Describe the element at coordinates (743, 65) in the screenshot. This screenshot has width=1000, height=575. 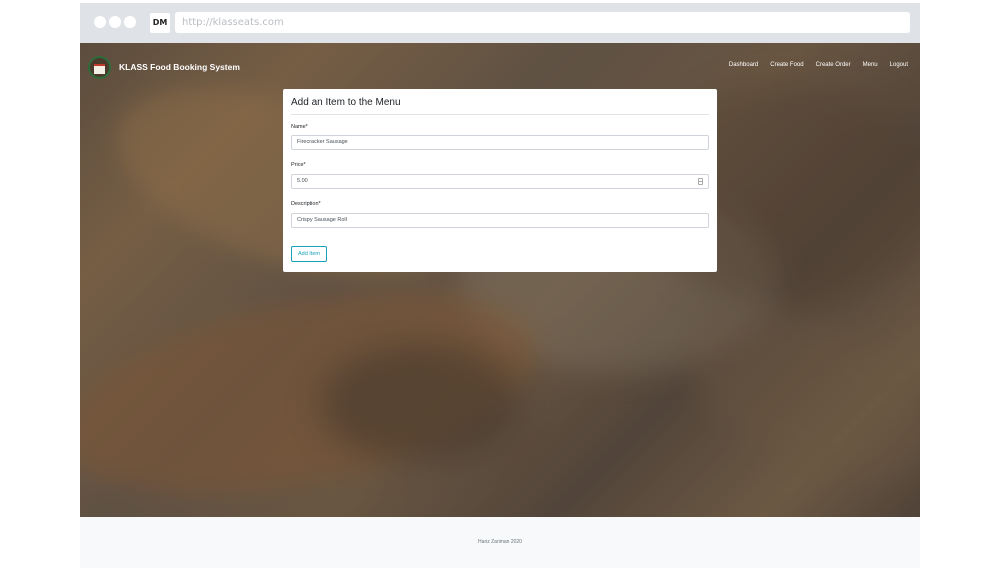
I see `nav-link-dashboard: Dashboard` at that location.